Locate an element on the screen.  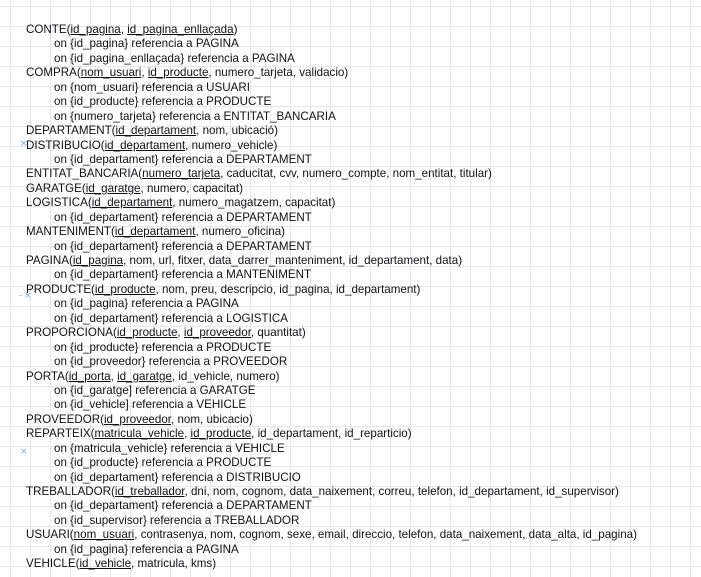
relation-text: PRODUCTE( is located at coordinates (60, 289).